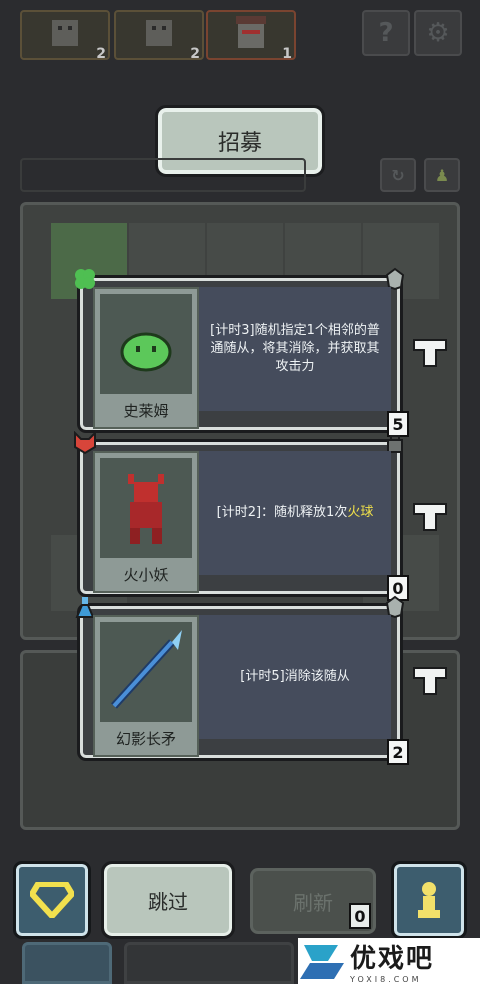  I want to click on unit-slot-1: 2, so click(65, 36).